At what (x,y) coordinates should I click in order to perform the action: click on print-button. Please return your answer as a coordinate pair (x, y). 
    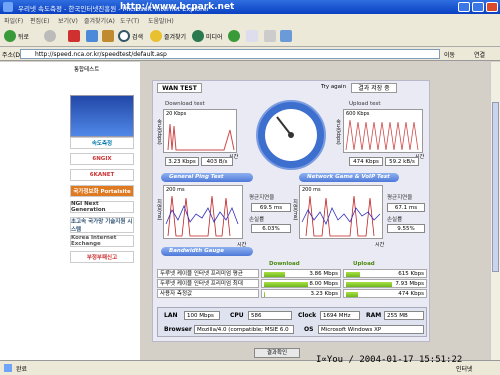
    Looking at the image, I should click on (270, 36).